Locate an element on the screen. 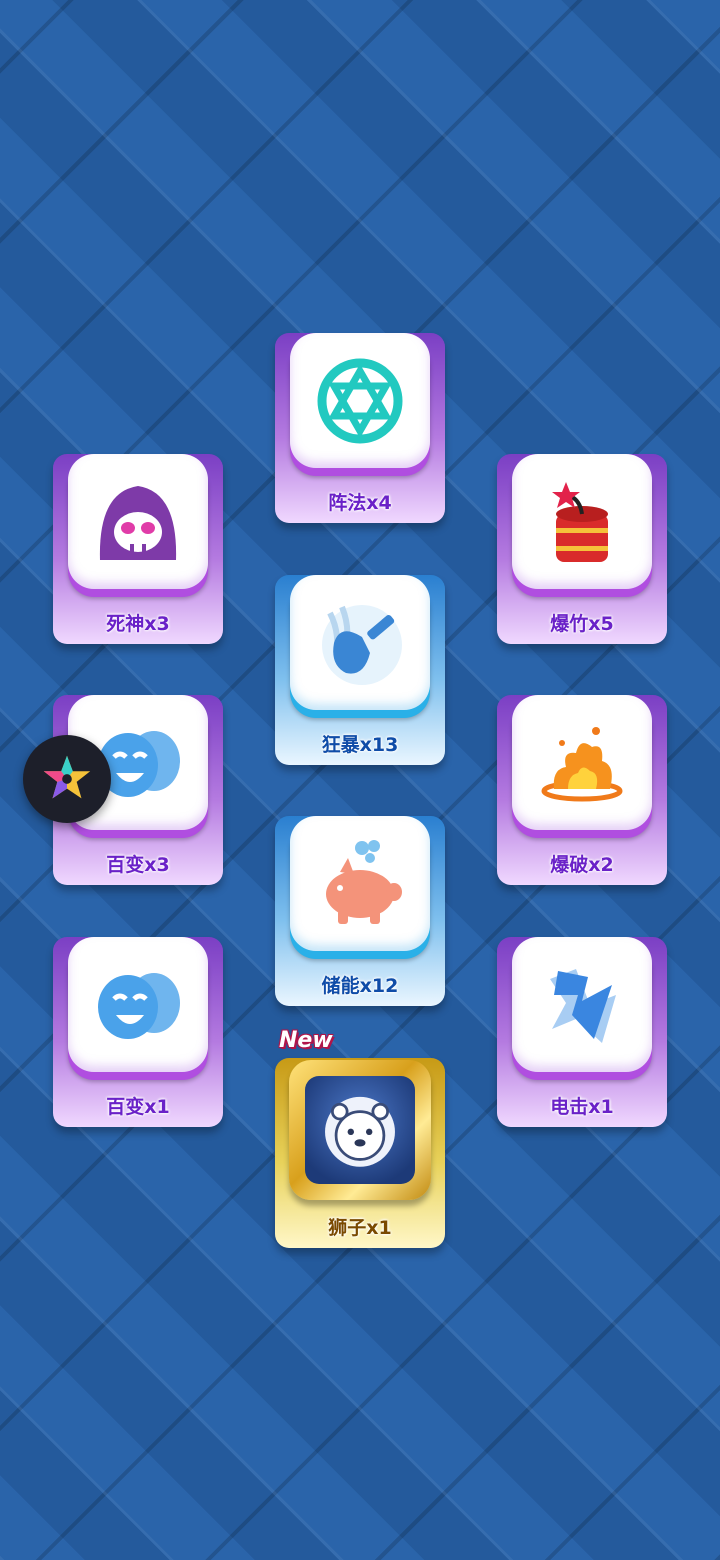 Image resolution: width=720 pixels, height=1560 pixels. explosion-icon is located at coordinates (582, 763).